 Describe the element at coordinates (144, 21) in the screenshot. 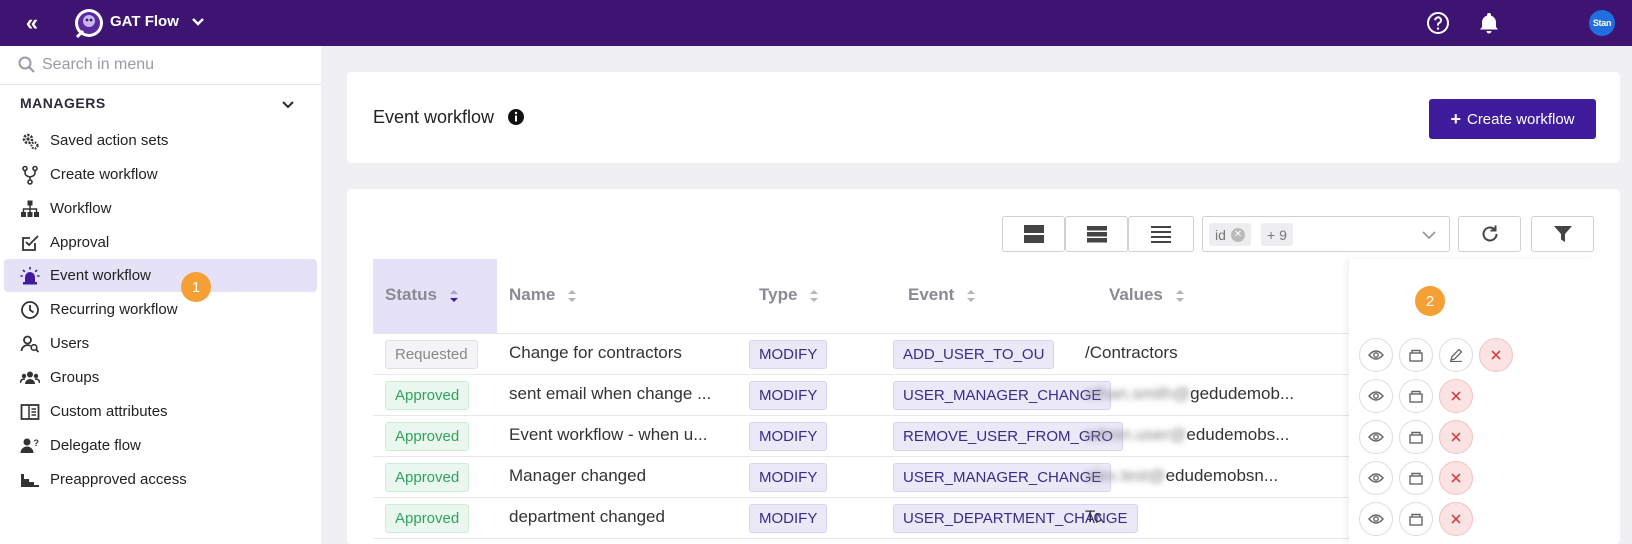

I see `app-name: GAT Flow` at that location.